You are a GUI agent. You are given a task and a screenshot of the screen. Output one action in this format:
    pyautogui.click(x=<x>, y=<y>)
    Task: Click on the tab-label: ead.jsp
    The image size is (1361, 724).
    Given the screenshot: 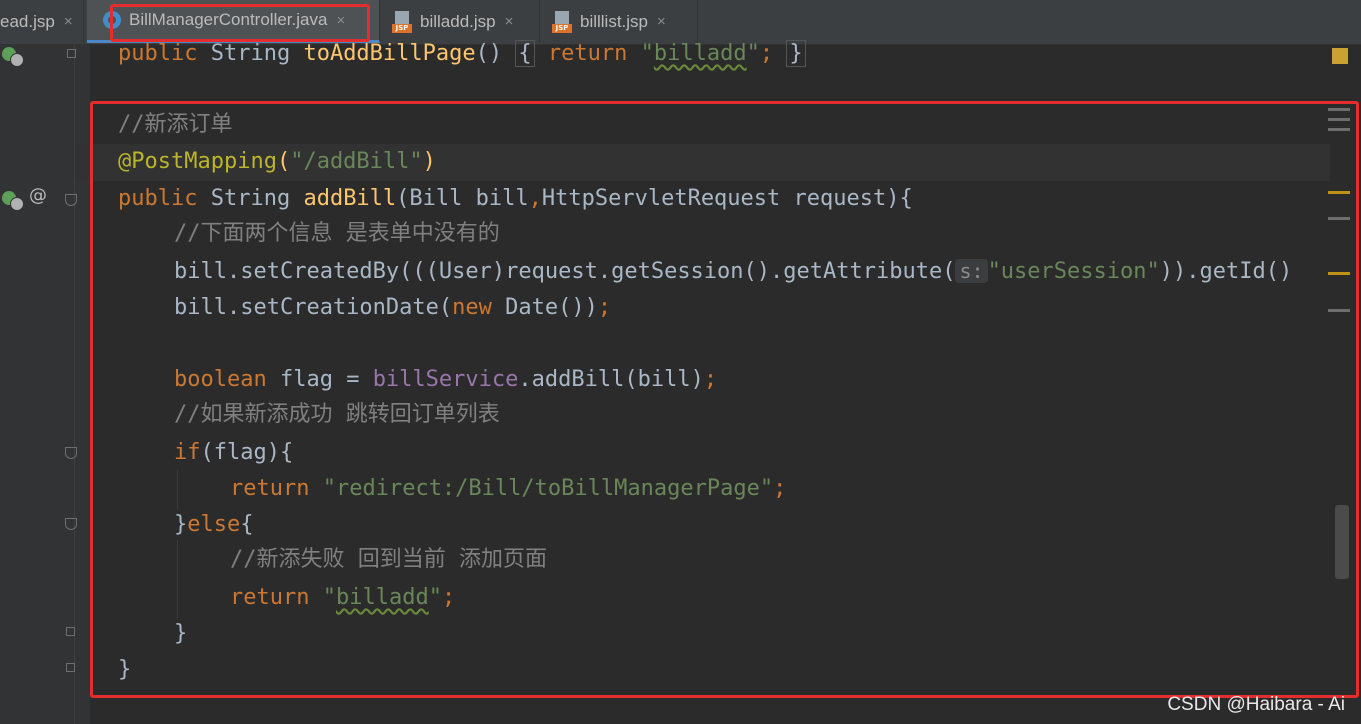 What is the action you would take?
    pyautogui.click(x=27, y=21)
    